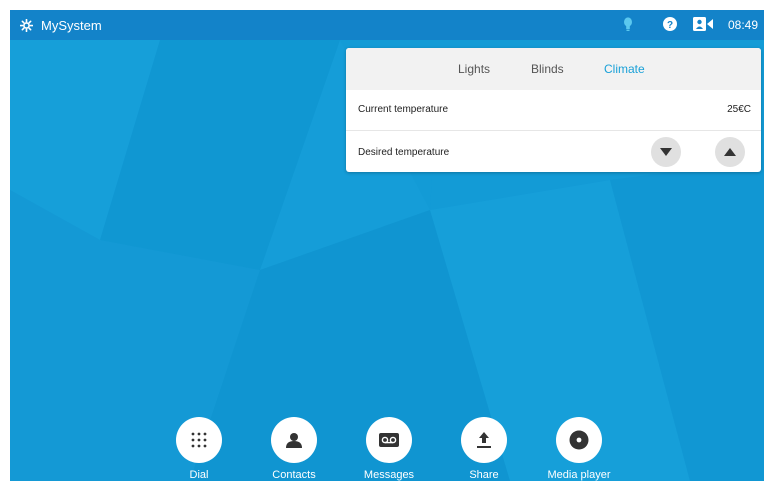 This screenshot has width=764, height=481. I want to click on arrow-down-icon, so click(666, 152).